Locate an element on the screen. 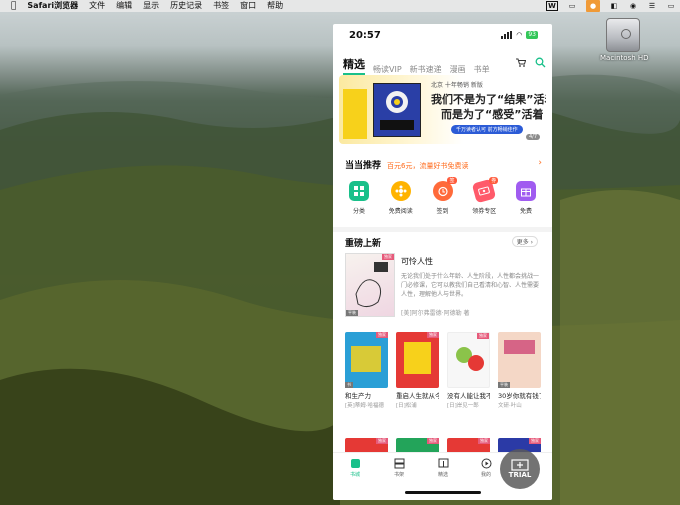 This screenshot has height=505, width=680. profile-icon is located at coordinates (486, 463).